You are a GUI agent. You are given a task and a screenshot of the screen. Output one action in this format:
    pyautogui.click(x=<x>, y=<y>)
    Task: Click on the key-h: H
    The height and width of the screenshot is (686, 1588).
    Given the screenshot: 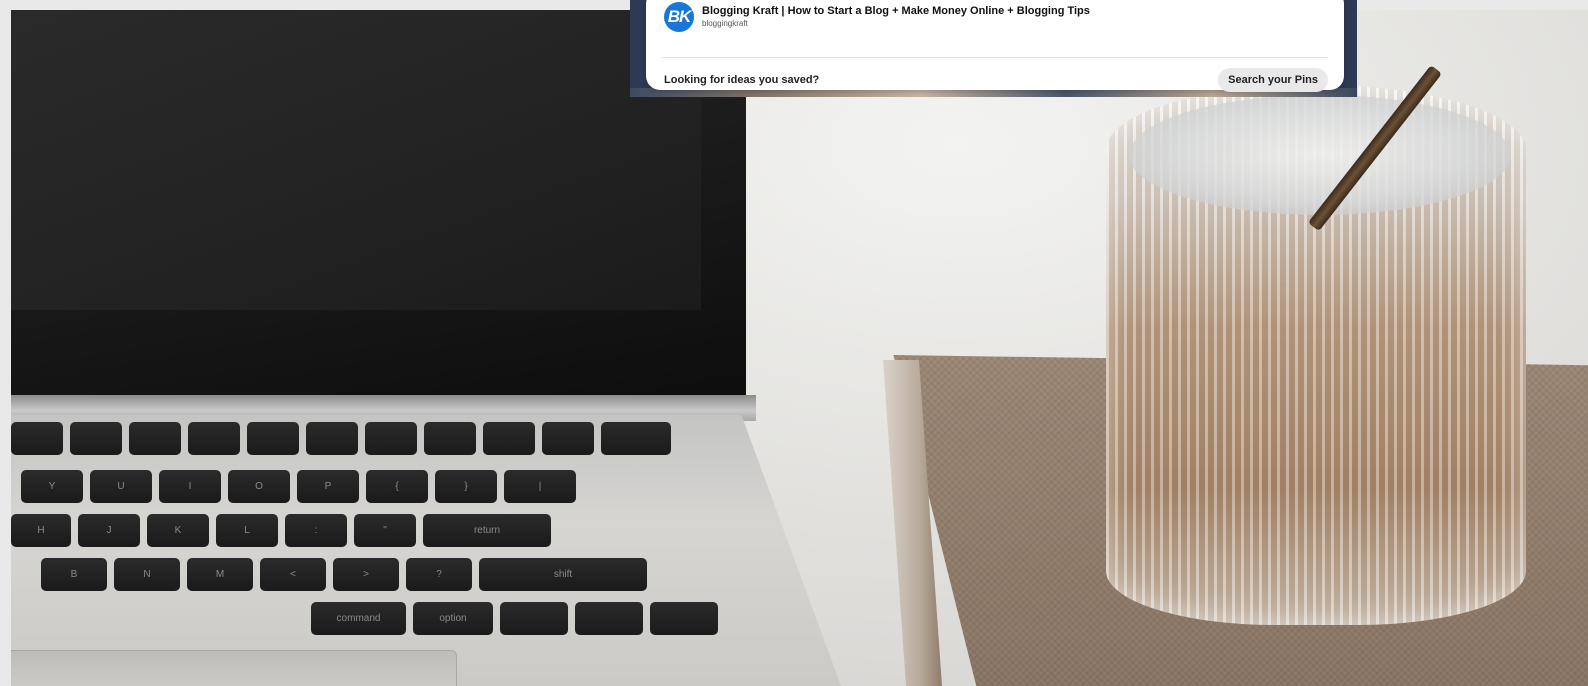 What is the action you would take?
    pyautogui.click(x=41, y=530)
    